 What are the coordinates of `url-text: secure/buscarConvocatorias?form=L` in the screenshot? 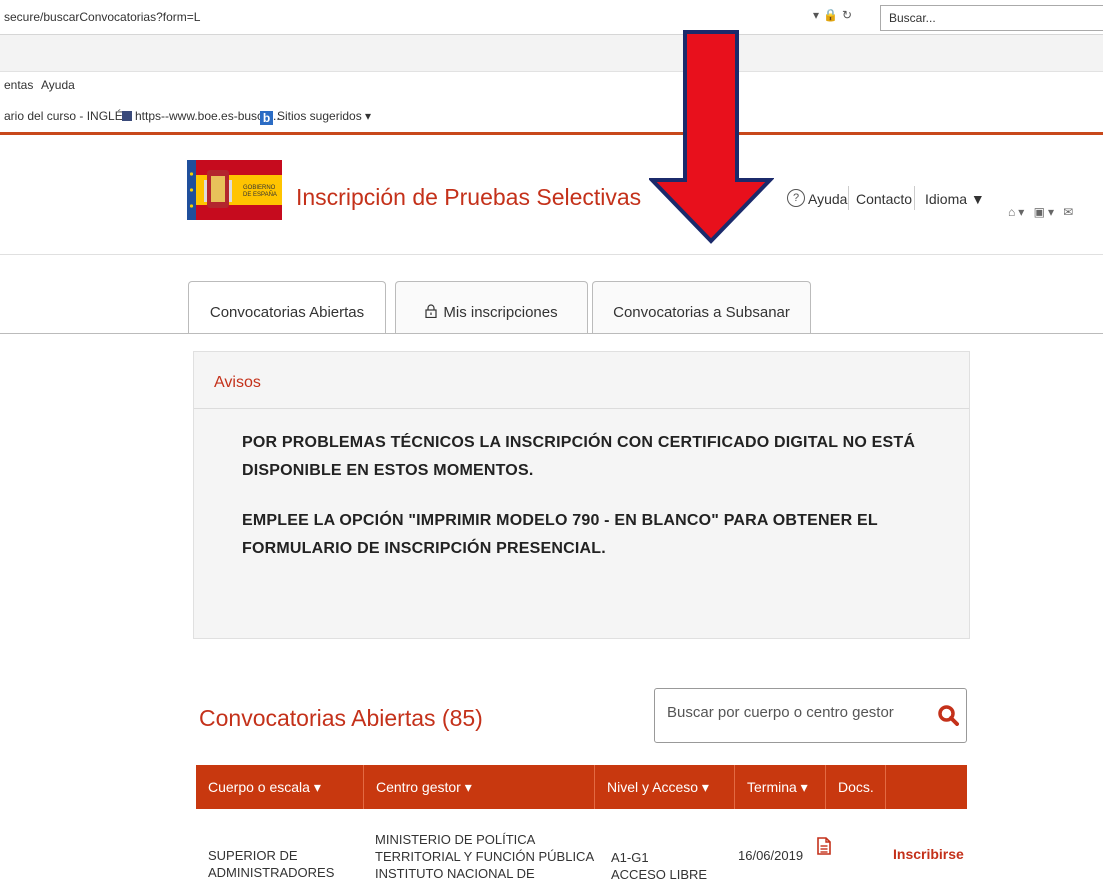 It's located at (102, 17).